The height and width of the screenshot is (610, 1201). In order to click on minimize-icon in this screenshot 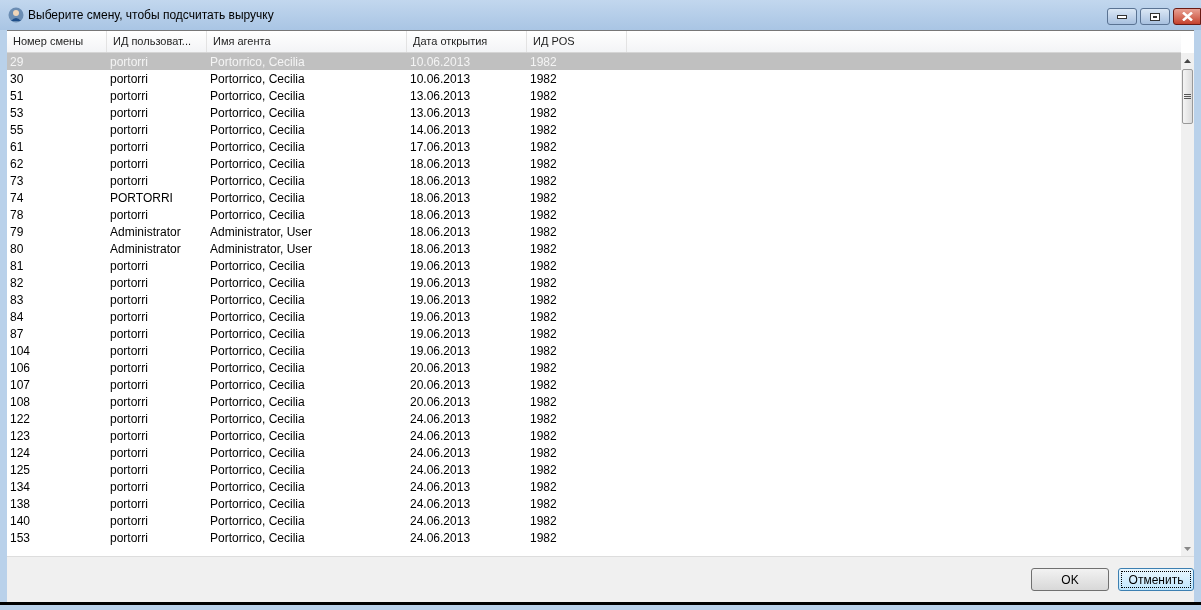, I will do `click(1122, 16)`.